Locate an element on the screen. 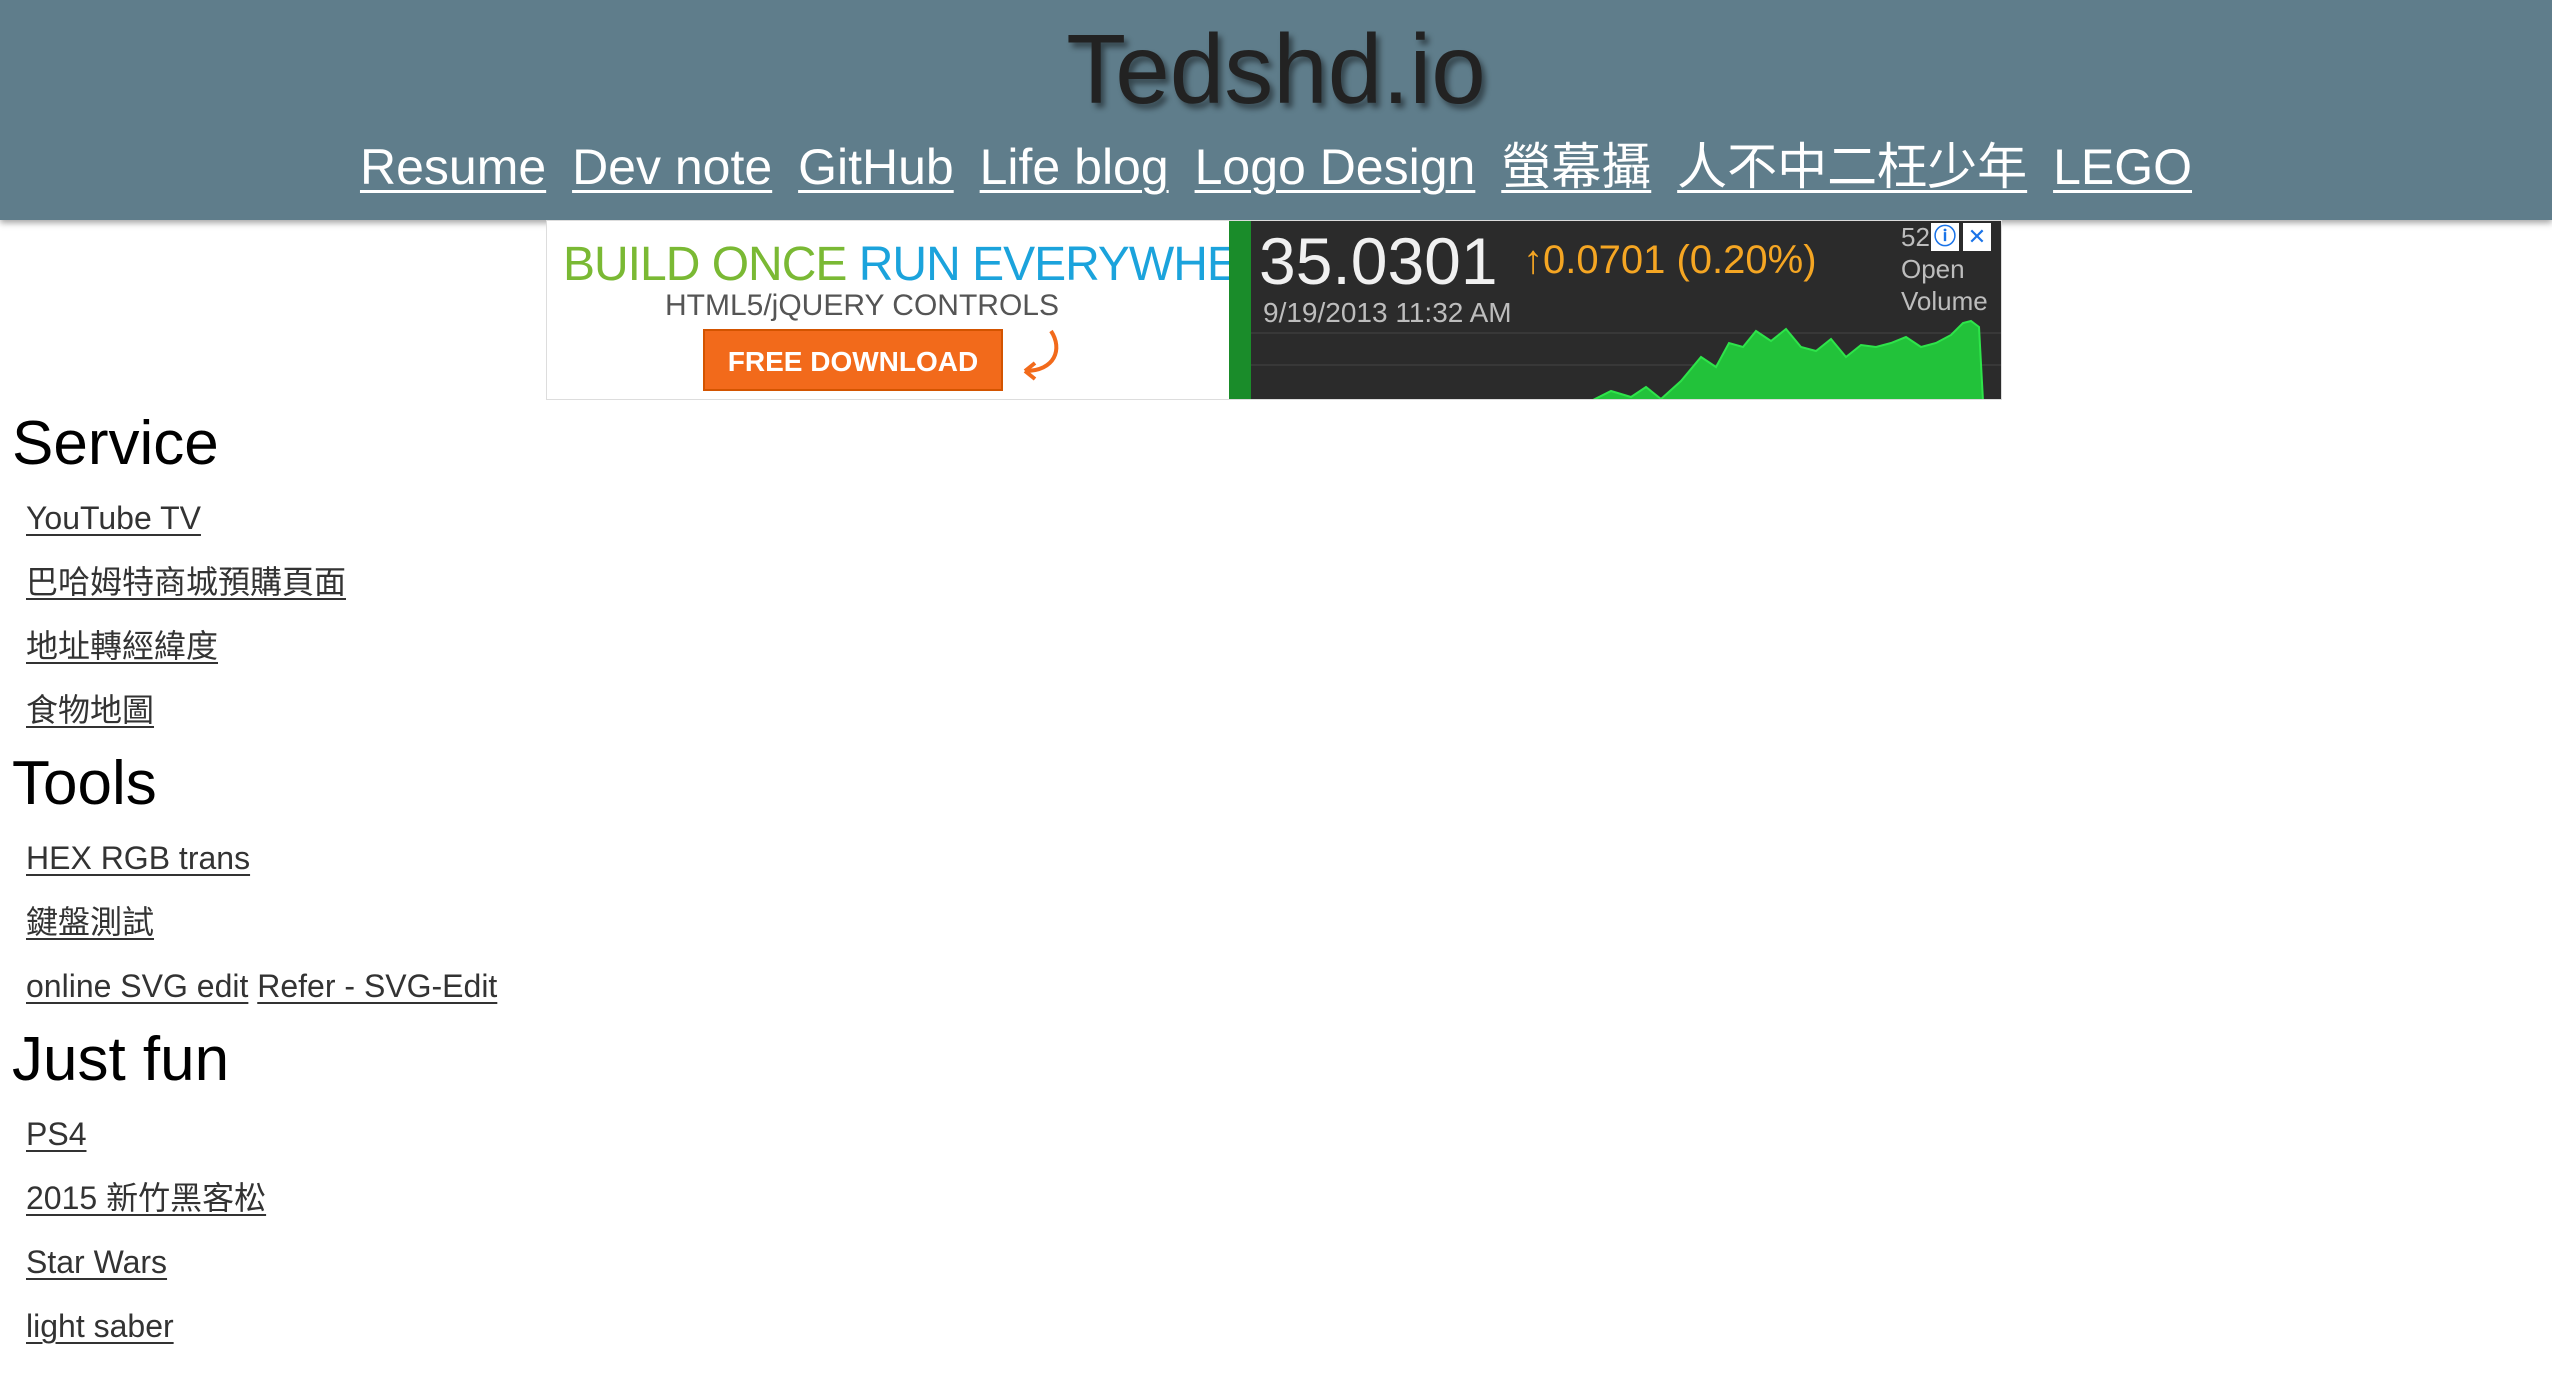  ad-download-button: FREE DOWNLOAD is located at coordinates (853, 360).